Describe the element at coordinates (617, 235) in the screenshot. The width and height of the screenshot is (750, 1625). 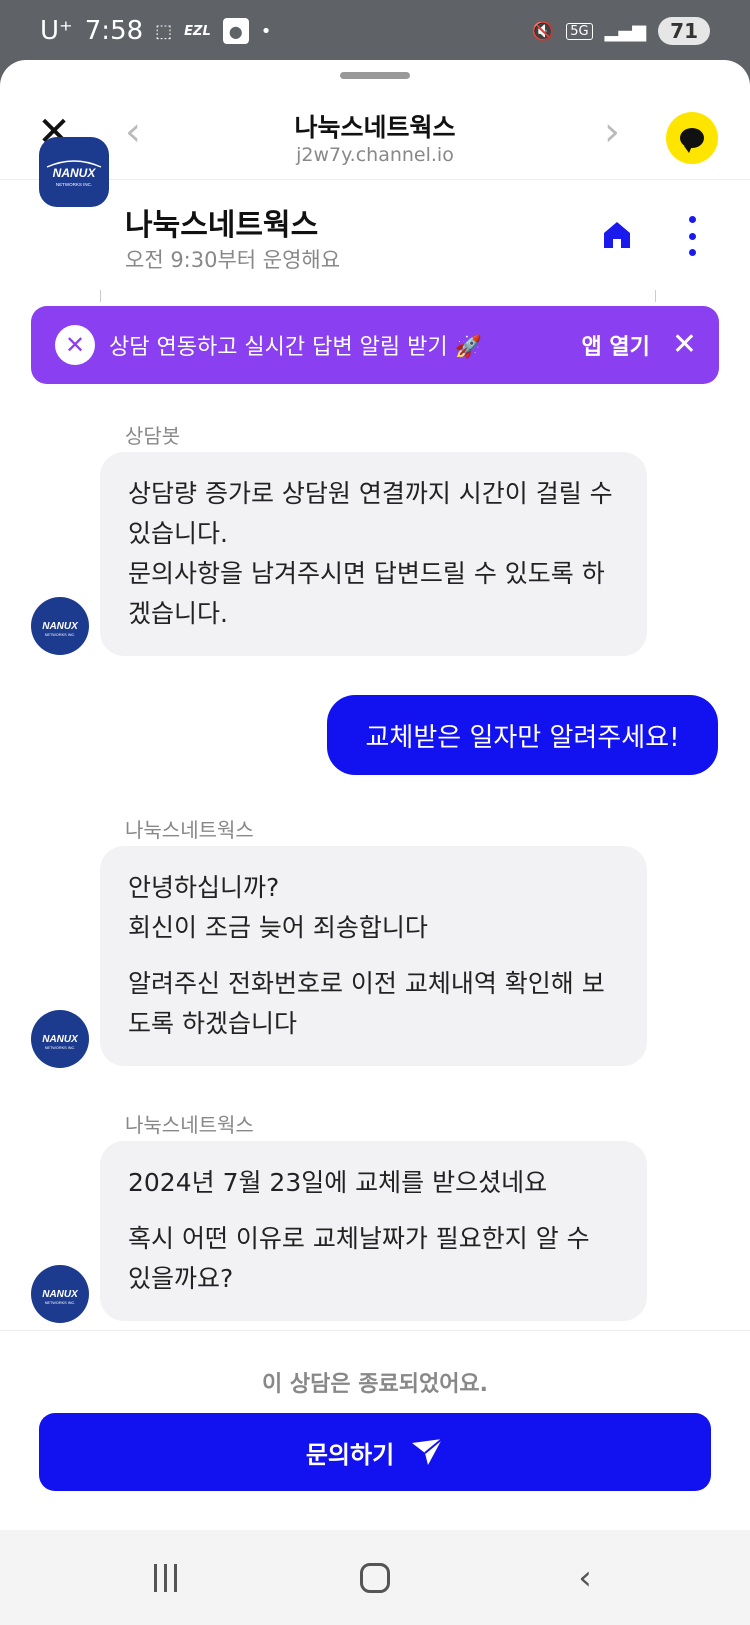
I see `home-icon` at that location.